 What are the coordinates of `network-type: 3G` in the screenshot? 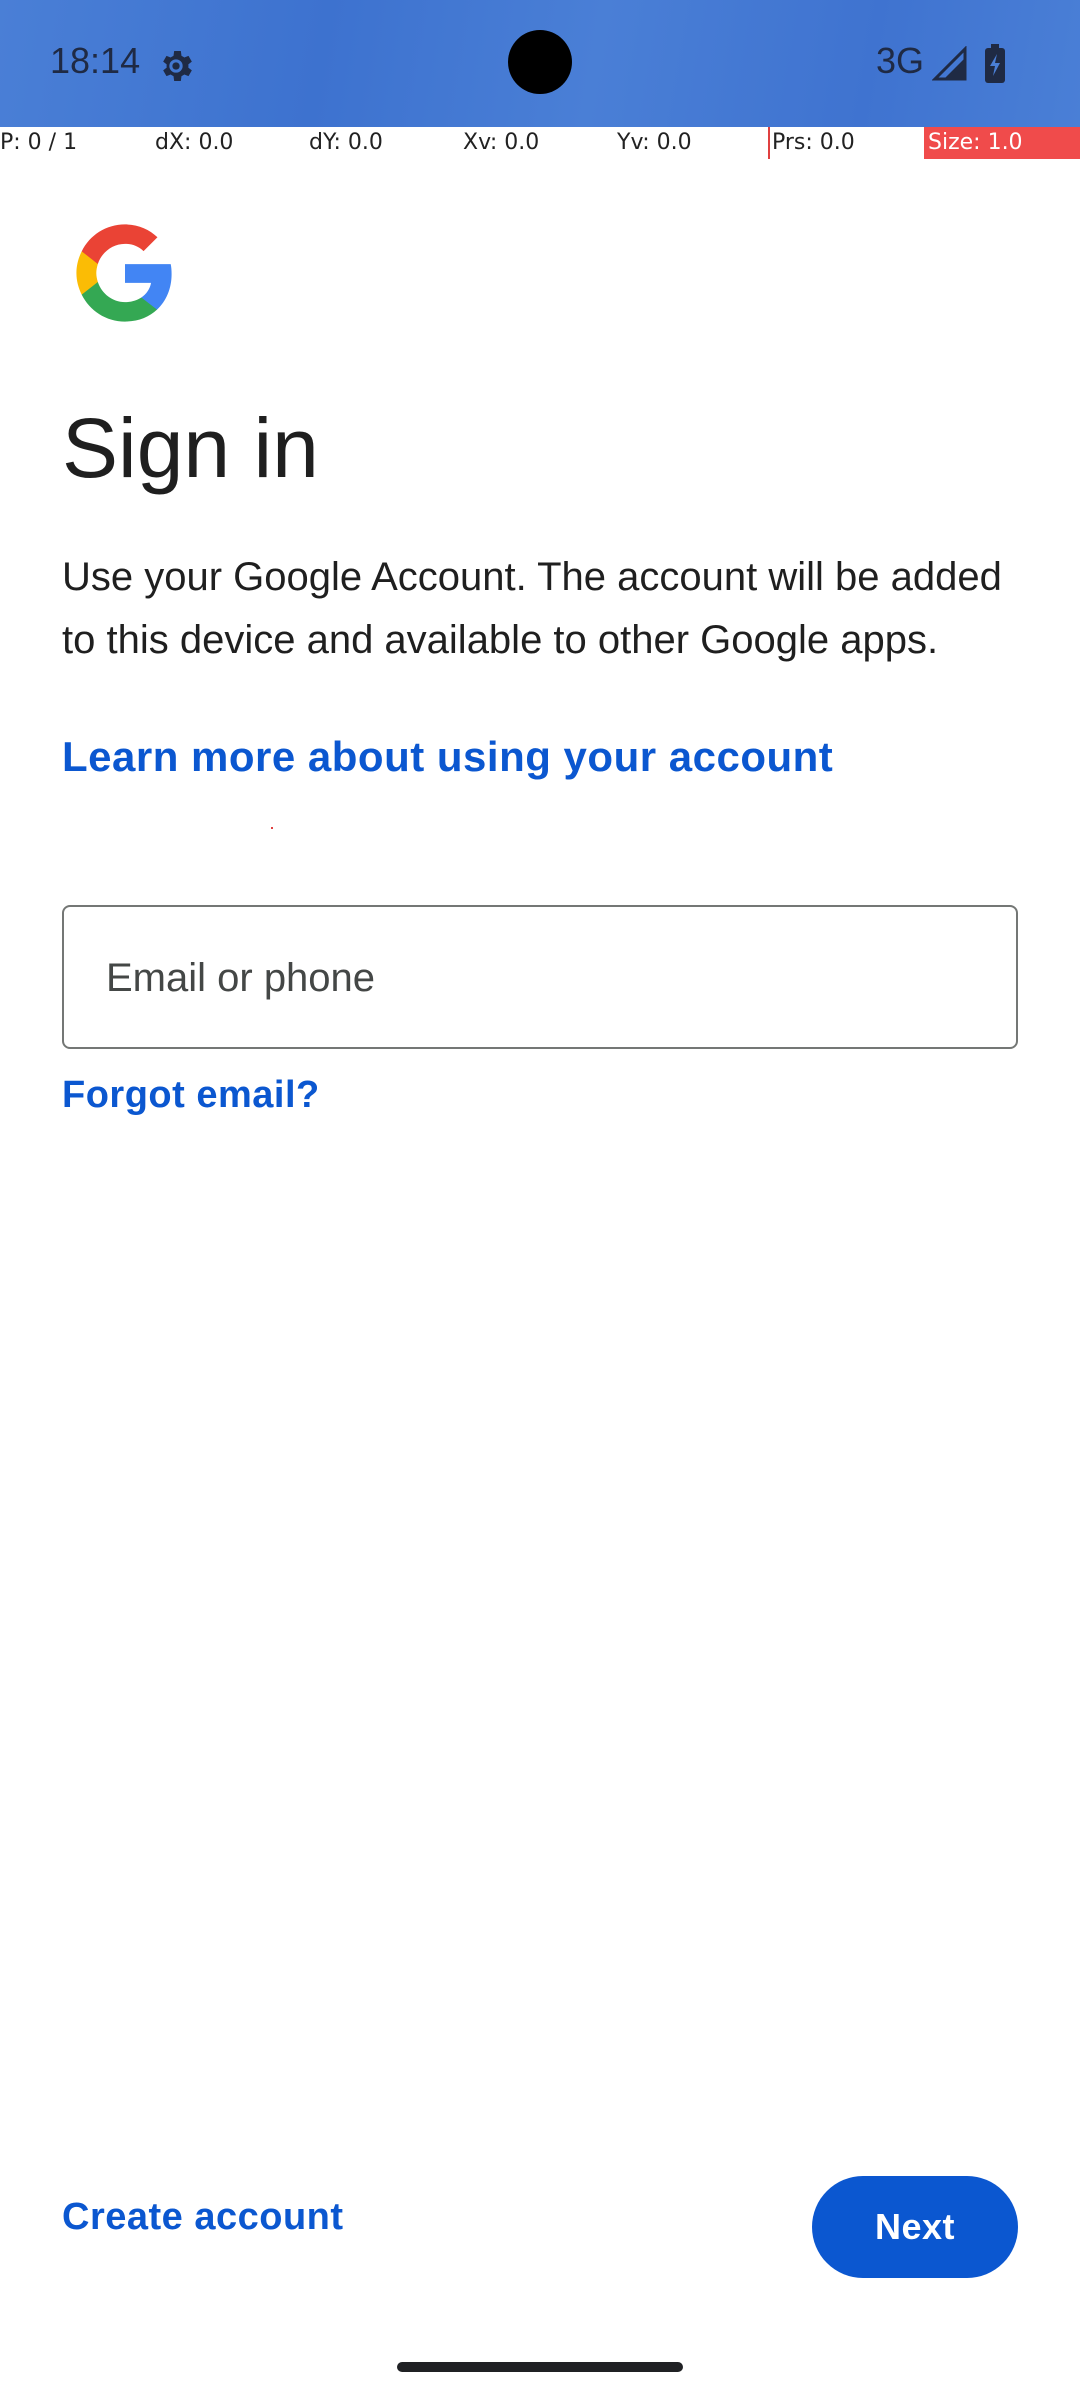 It's located at (900, 60).